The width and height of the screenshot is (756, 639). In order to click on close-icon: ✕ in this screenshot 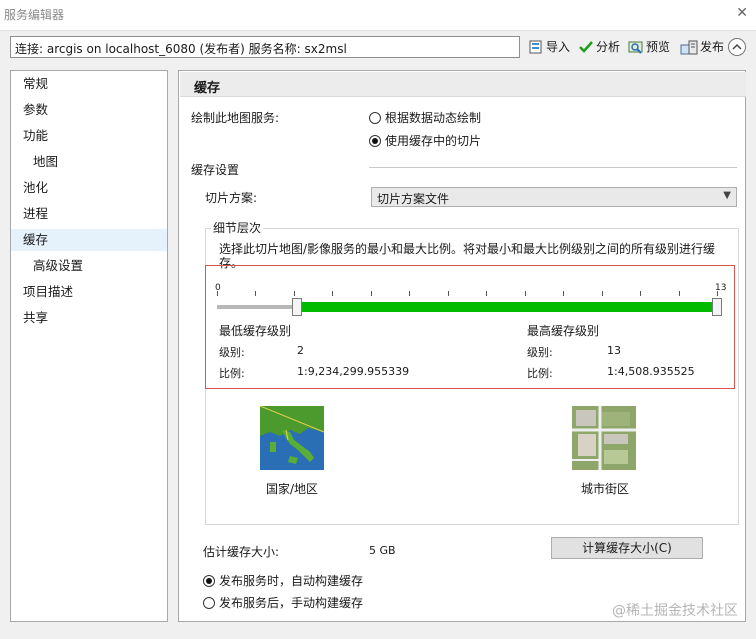, I will do `click(742, 13)`.